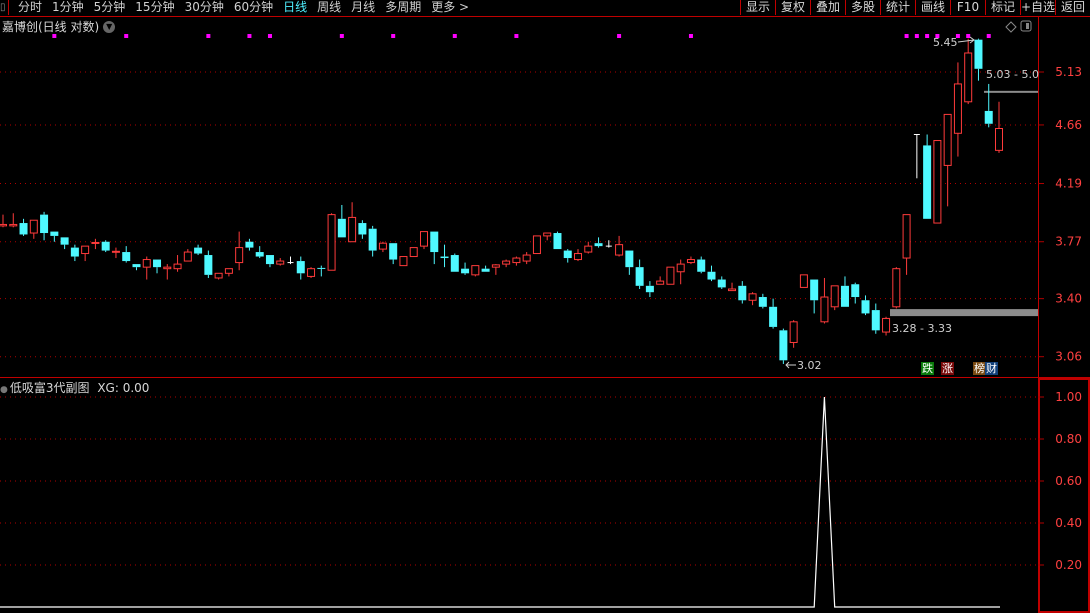 Image resolution: width=1090 pixels, height=613 pixels. I want to click on tab-4: 30分钟, so click(204, 7).